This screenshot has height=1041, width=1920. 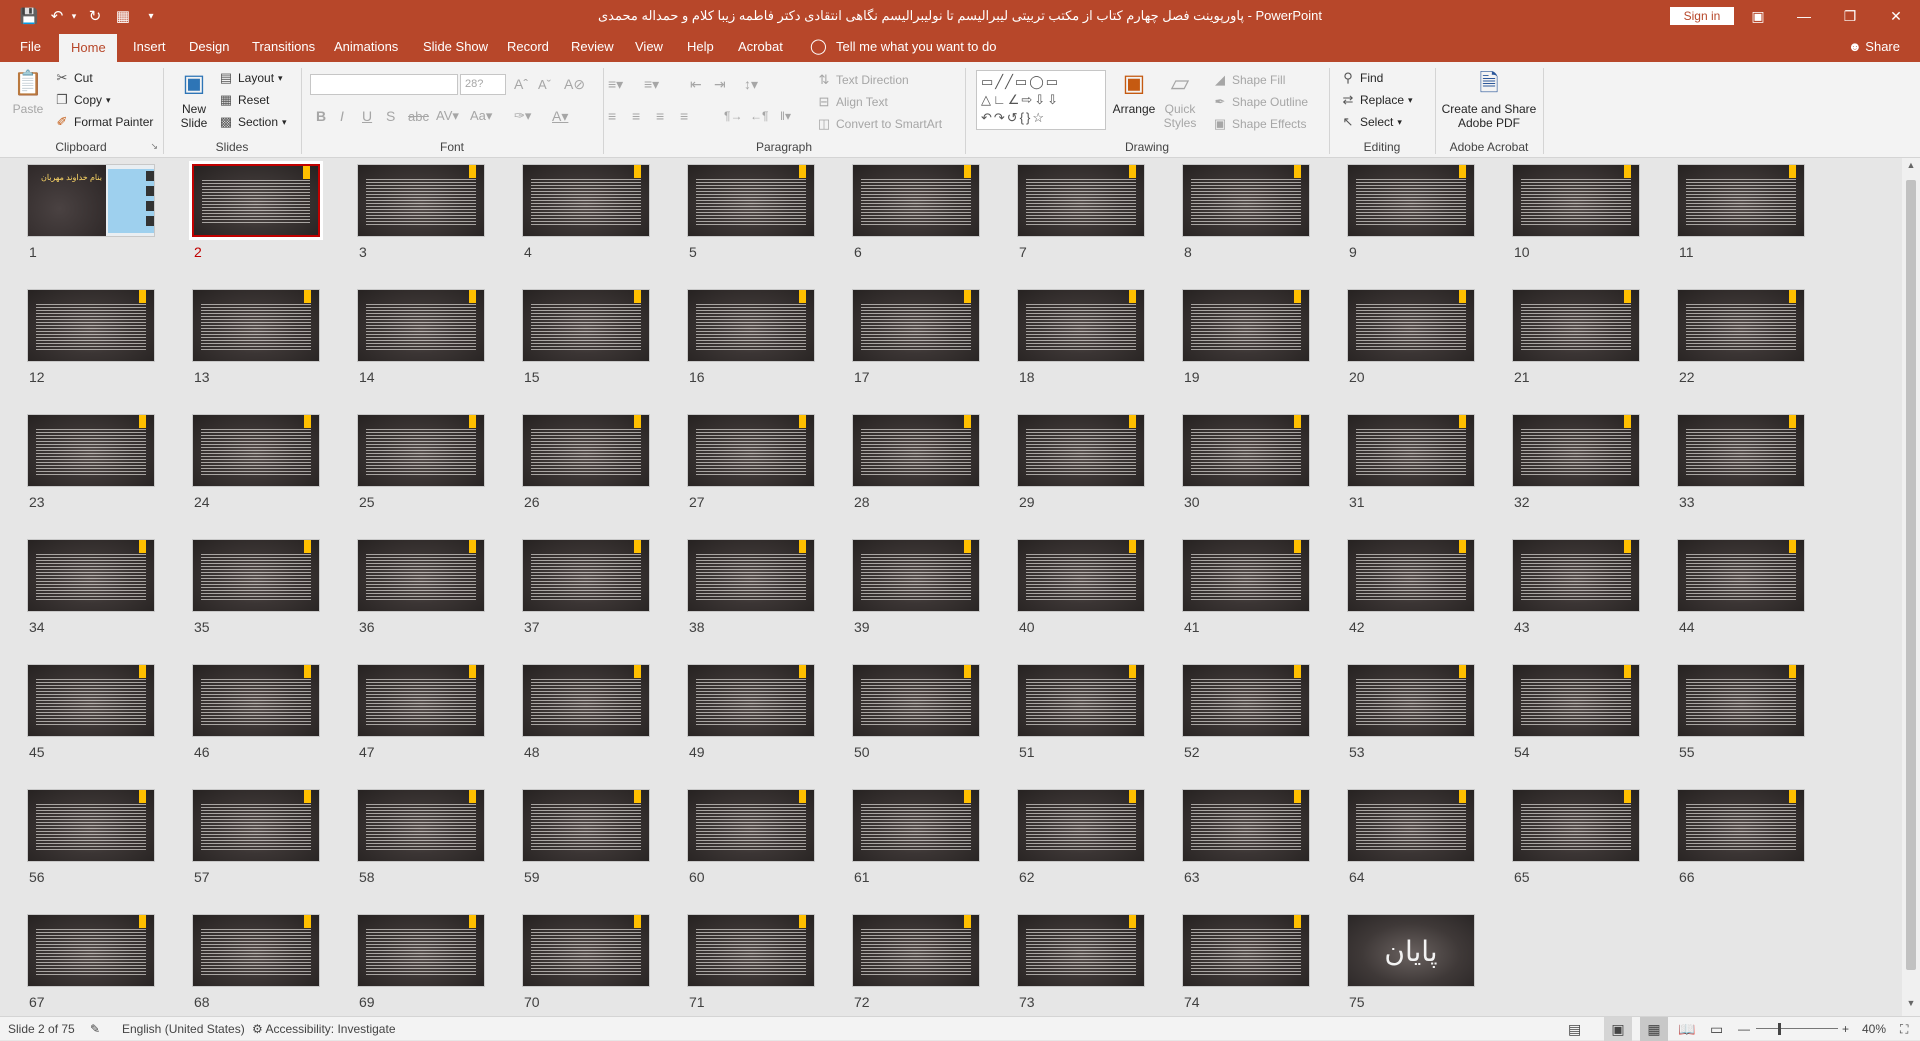 What do you see at coordinates (1412, 462) in the screenshot?
I see `slide-thumbnail: 31` at bounding box center [1412, 462].